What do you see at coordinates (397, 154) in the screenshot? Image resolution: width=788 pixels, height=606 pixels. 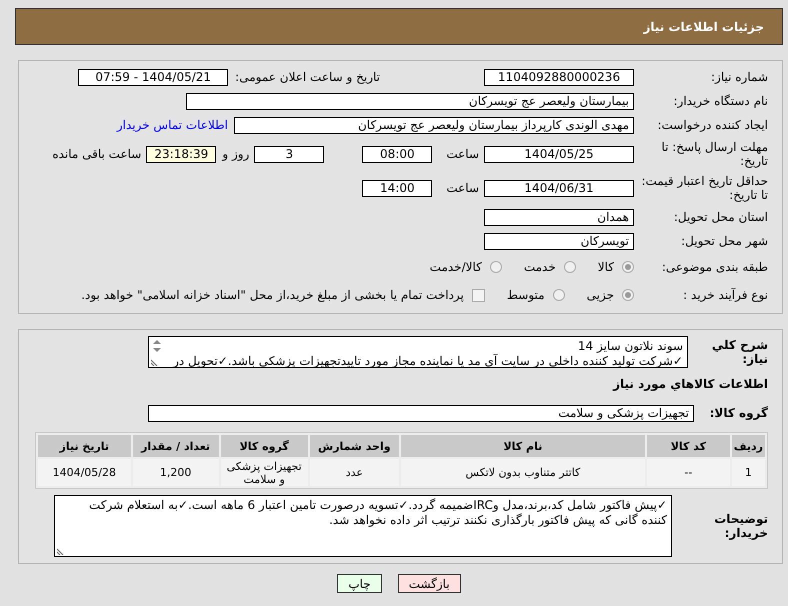 I see `time-field: 08:00` at bounding box center [397, 154].